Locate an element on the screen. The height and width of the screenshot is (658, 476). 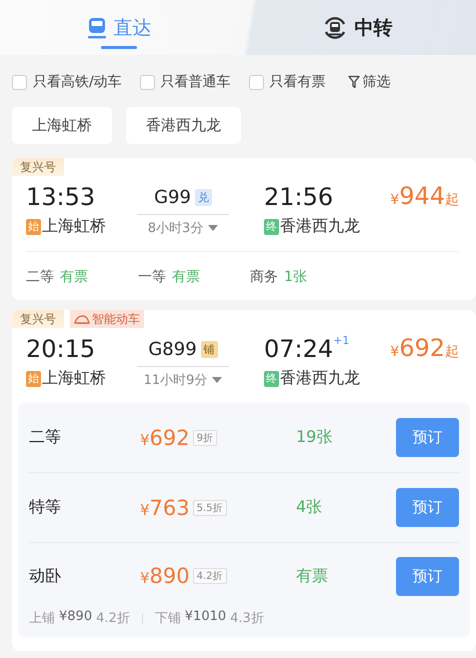
berth-discount: 4.2折 is located at coordinates (113, 618).